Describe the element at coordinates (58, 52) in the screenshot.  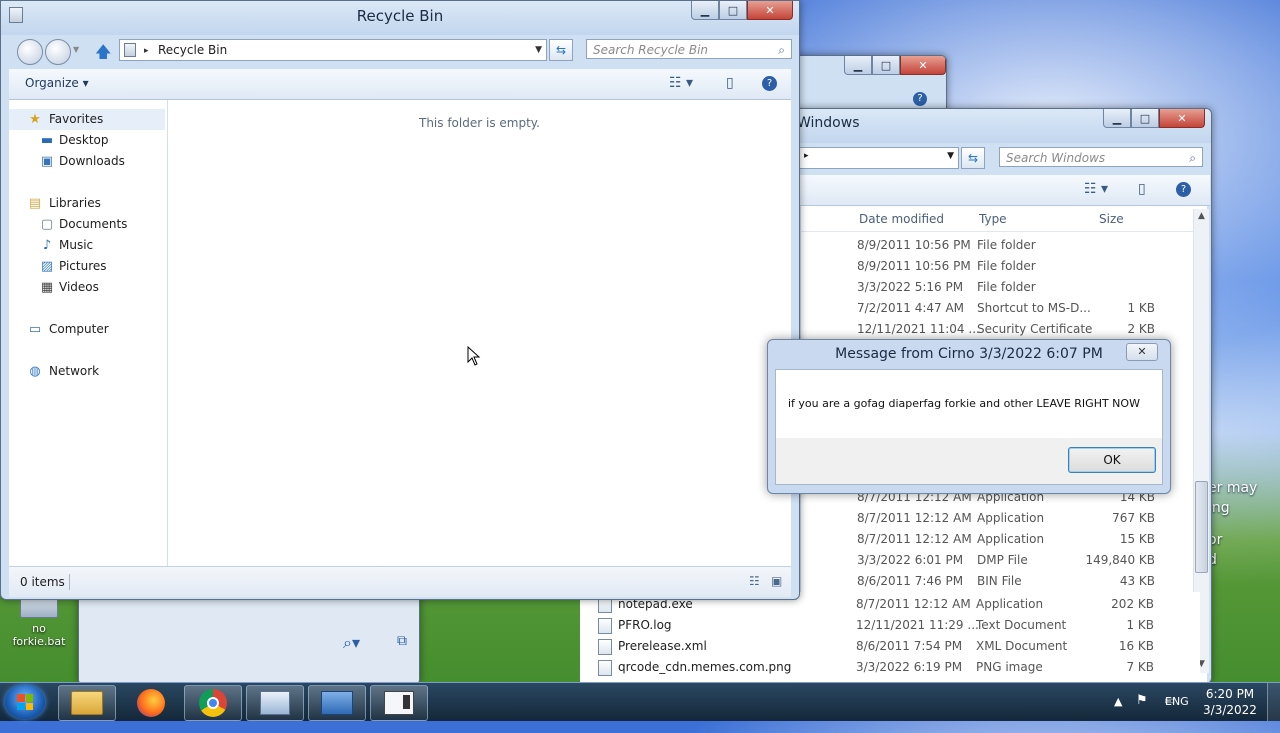
I see `forward-button` at that location.